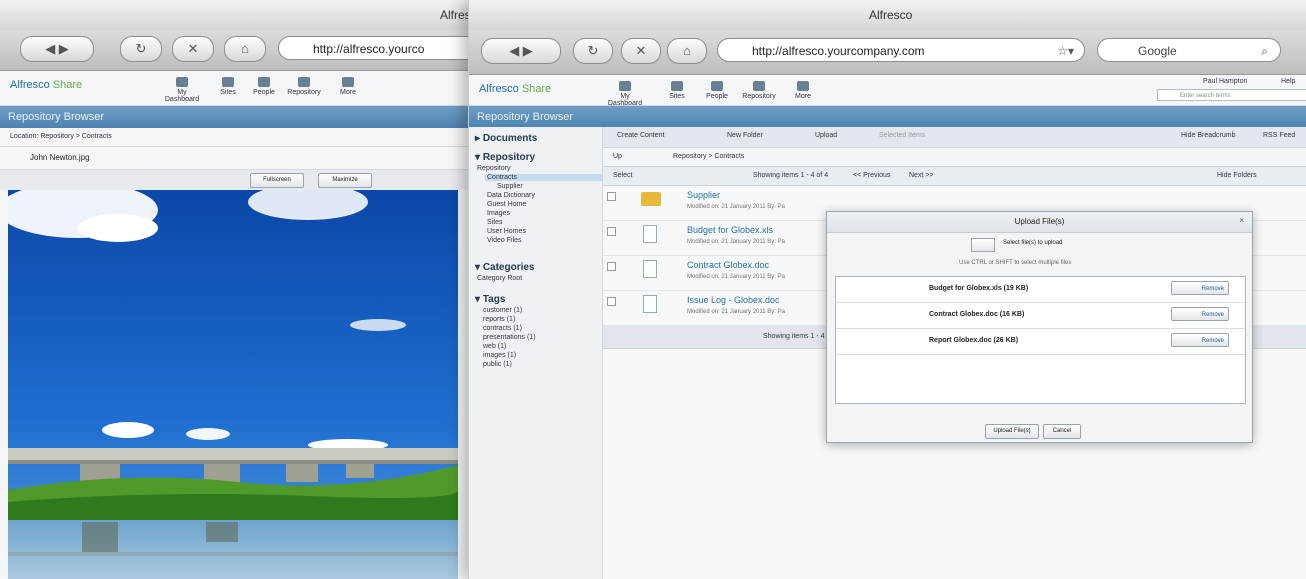 The width and height of the screenshot is (1306, 579). What do you see at coordinates (345, 180) in the screenshot?
I see `bg-maximize-button: Maximize` at bounding box center [345, 180].